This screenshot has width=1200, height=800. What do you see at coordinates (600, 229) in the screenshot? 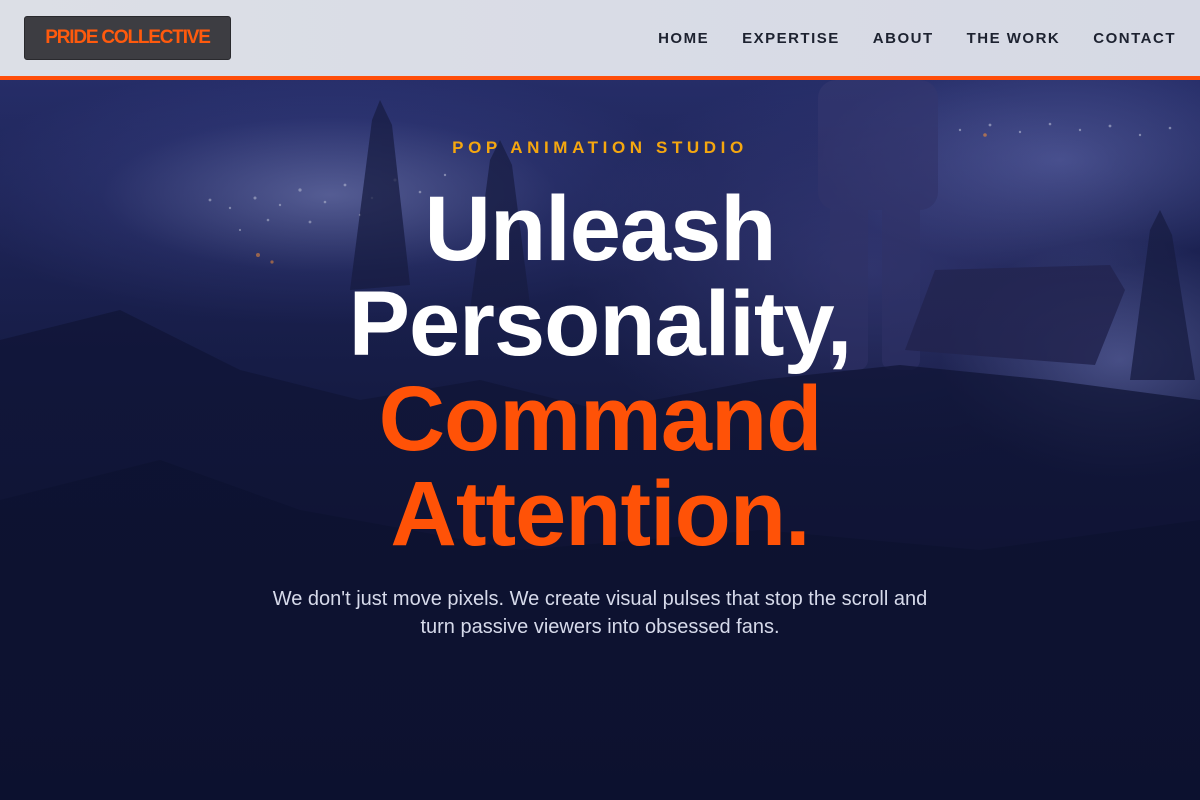
I see `headline-line-1: Unleash` at bounding box center [600, 229].